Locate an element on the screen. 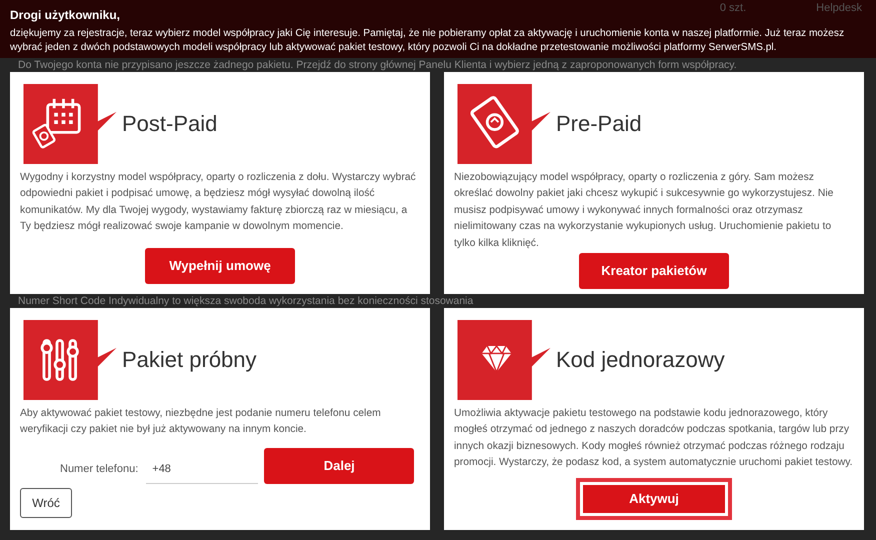 This screenshot has width=876, height=540. header-label: 0 szt. is located at coordinates (733, 8).